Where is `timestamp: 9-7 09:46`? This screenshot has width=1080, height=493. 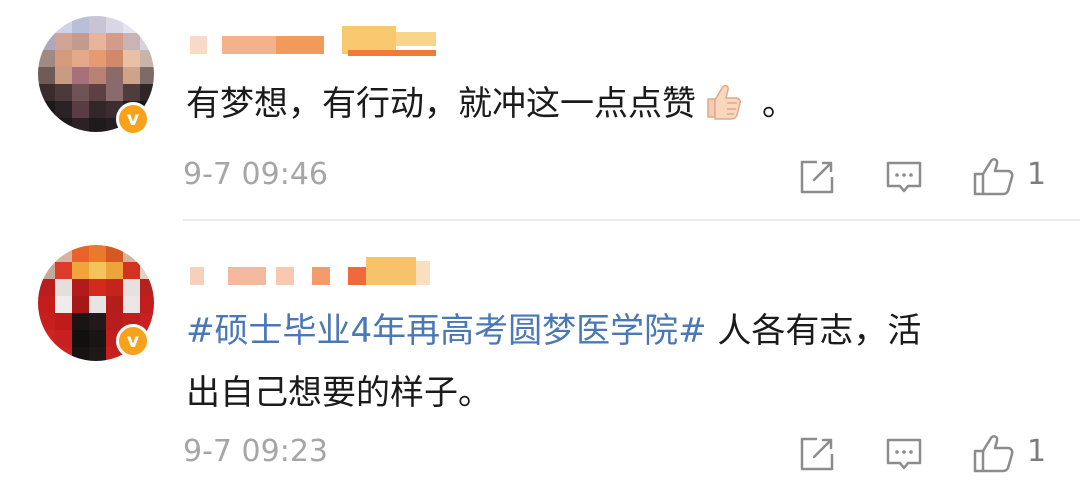
timestamp: 9-7 09:46 is located at coordinates (255, 174).